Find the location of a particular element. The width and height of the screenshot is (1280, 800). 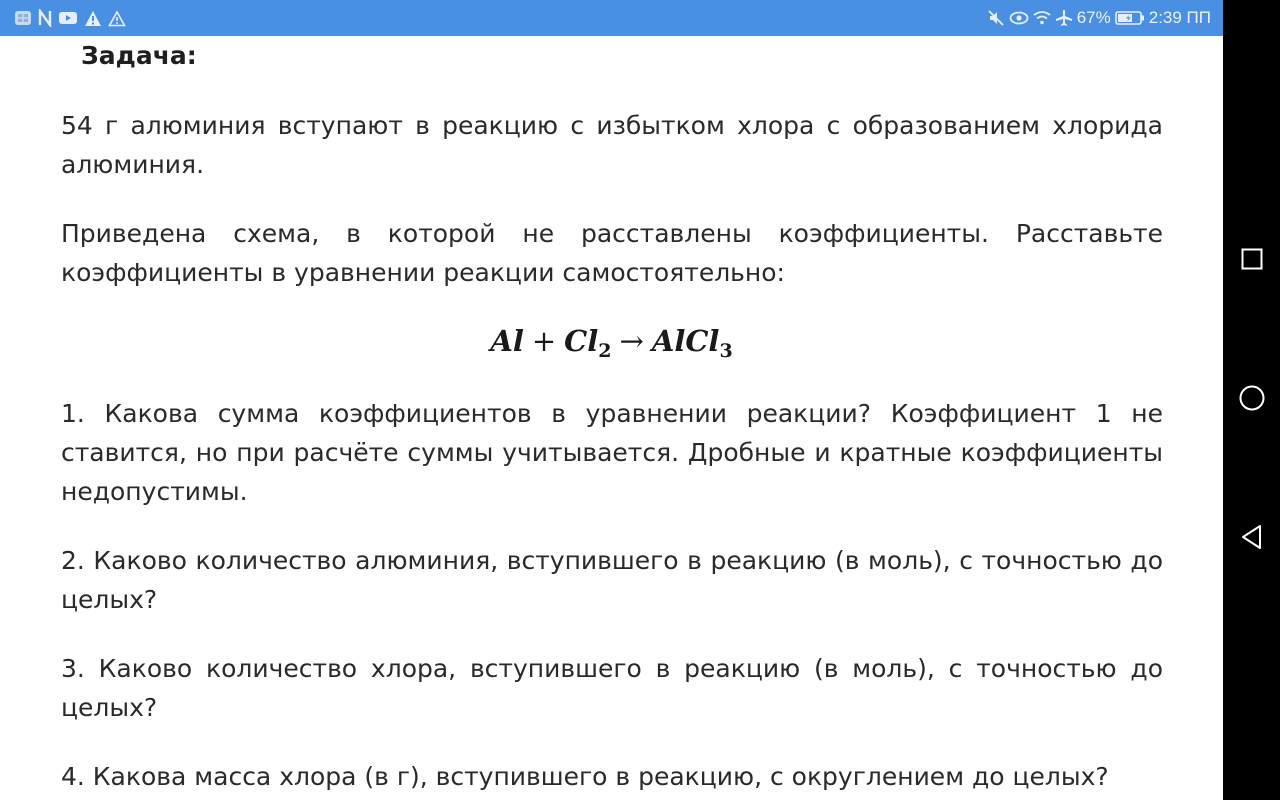

youtube-icon is located at coordinates (68, 18).